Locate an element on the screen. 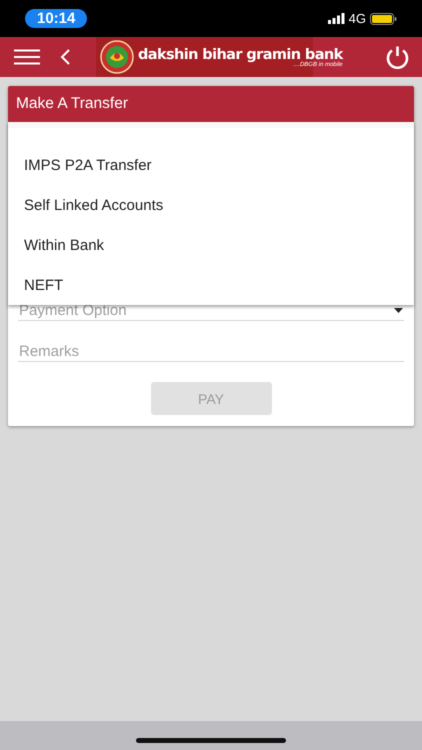 This screenshot has width=422, height=750. dropdown-caret-icon is located at coordinates (398, 310).